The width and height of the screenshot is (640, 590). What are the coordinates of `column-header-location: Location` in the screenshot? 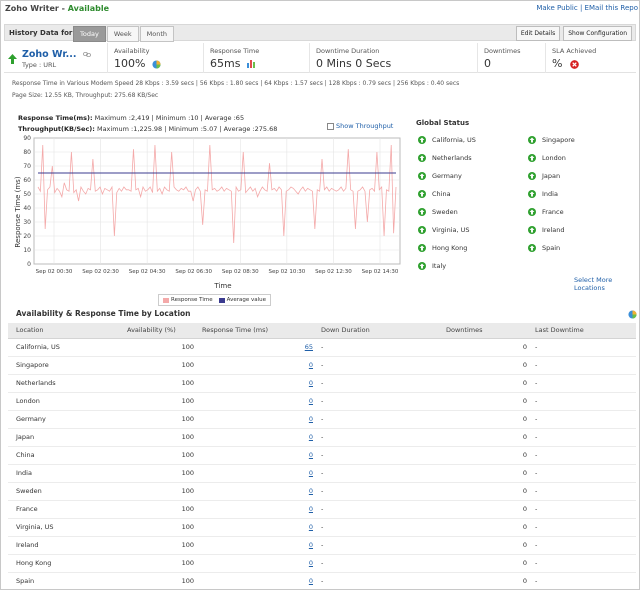 It's located at (65, 331).